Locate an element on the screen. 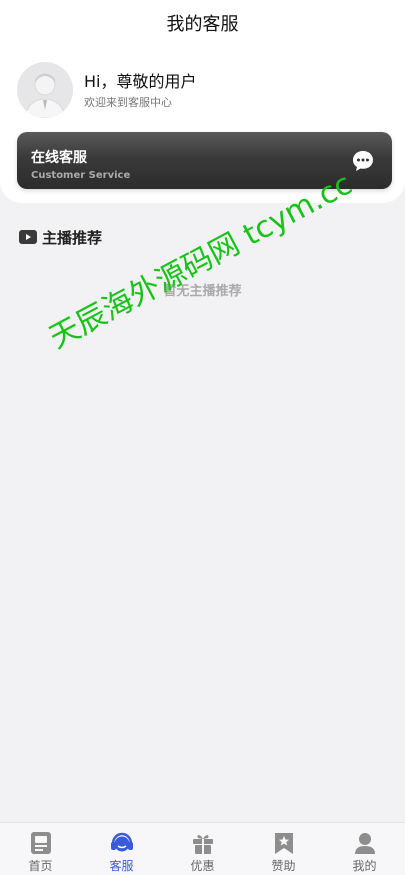 The width and height of the screenshot is (405, 875). tab-service: 客服 is located at coordinates (121, 849).